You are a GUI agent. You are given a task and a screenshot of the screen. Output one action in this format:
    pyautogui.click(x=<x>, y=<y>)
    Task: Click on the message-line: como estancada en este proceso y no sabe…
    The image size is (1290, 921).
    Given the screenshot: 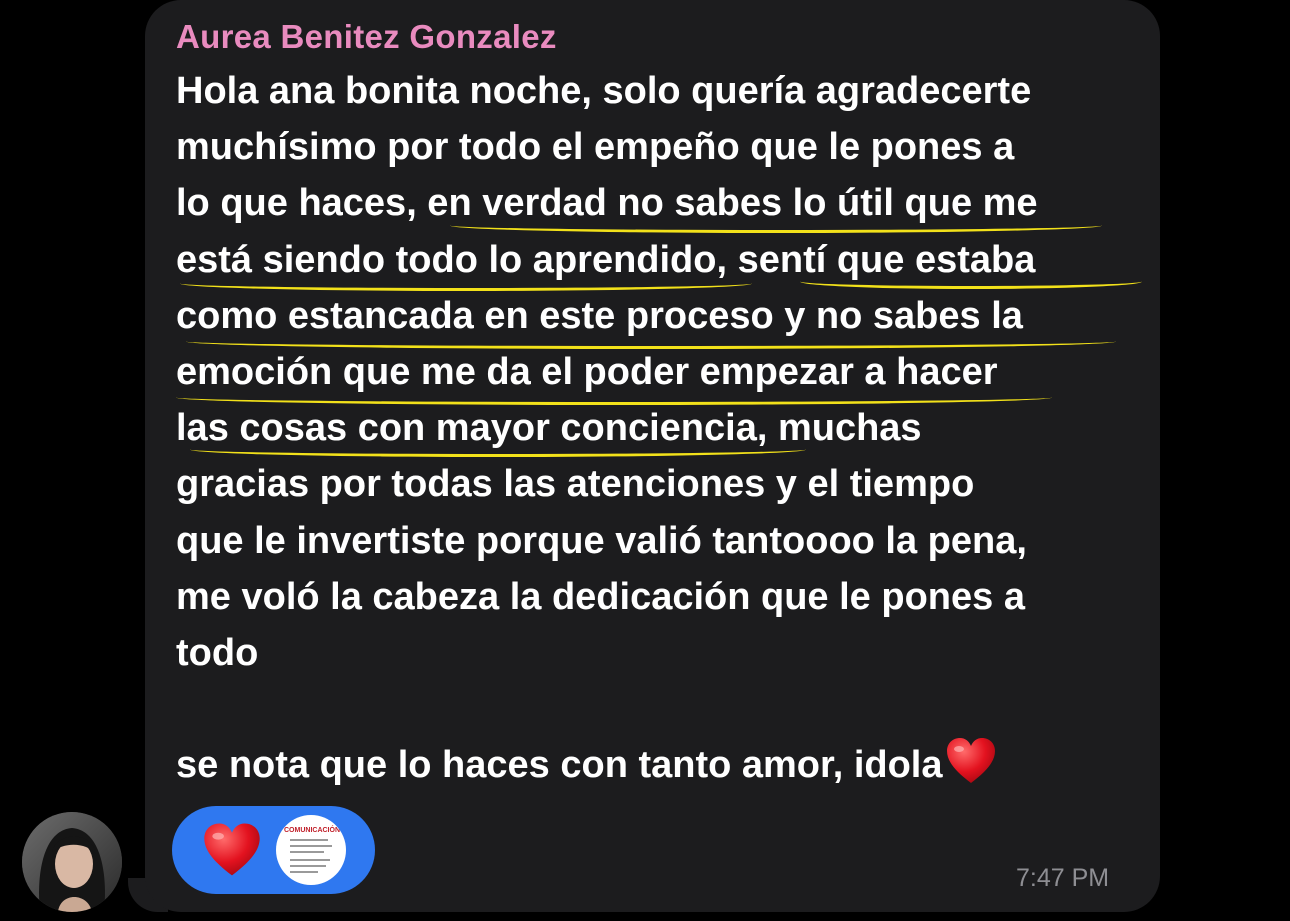 What is the action you would take?
    pyautogui.click(x=599, y=315)
    